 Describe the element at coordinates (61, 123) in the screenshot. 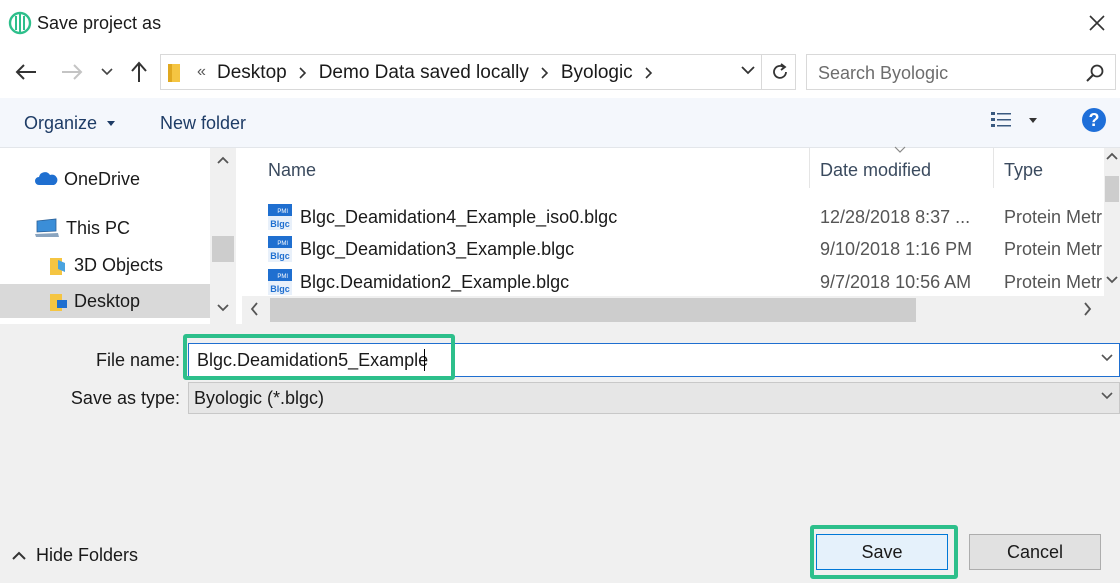

I see `organize-label: Organize` at that location.